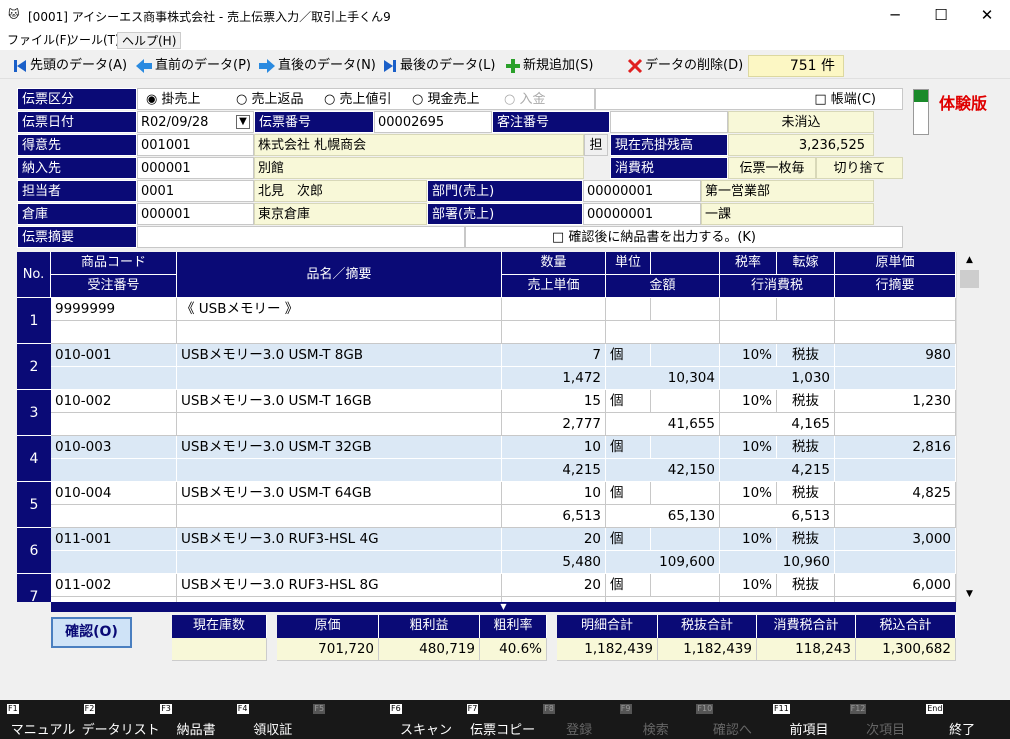 The image size is (1010, 739). Describe the element at coordinates (339, 355) in the screenshot. I see `cell-name: USBメモリー3.0 USM-T 8GB` at that location.